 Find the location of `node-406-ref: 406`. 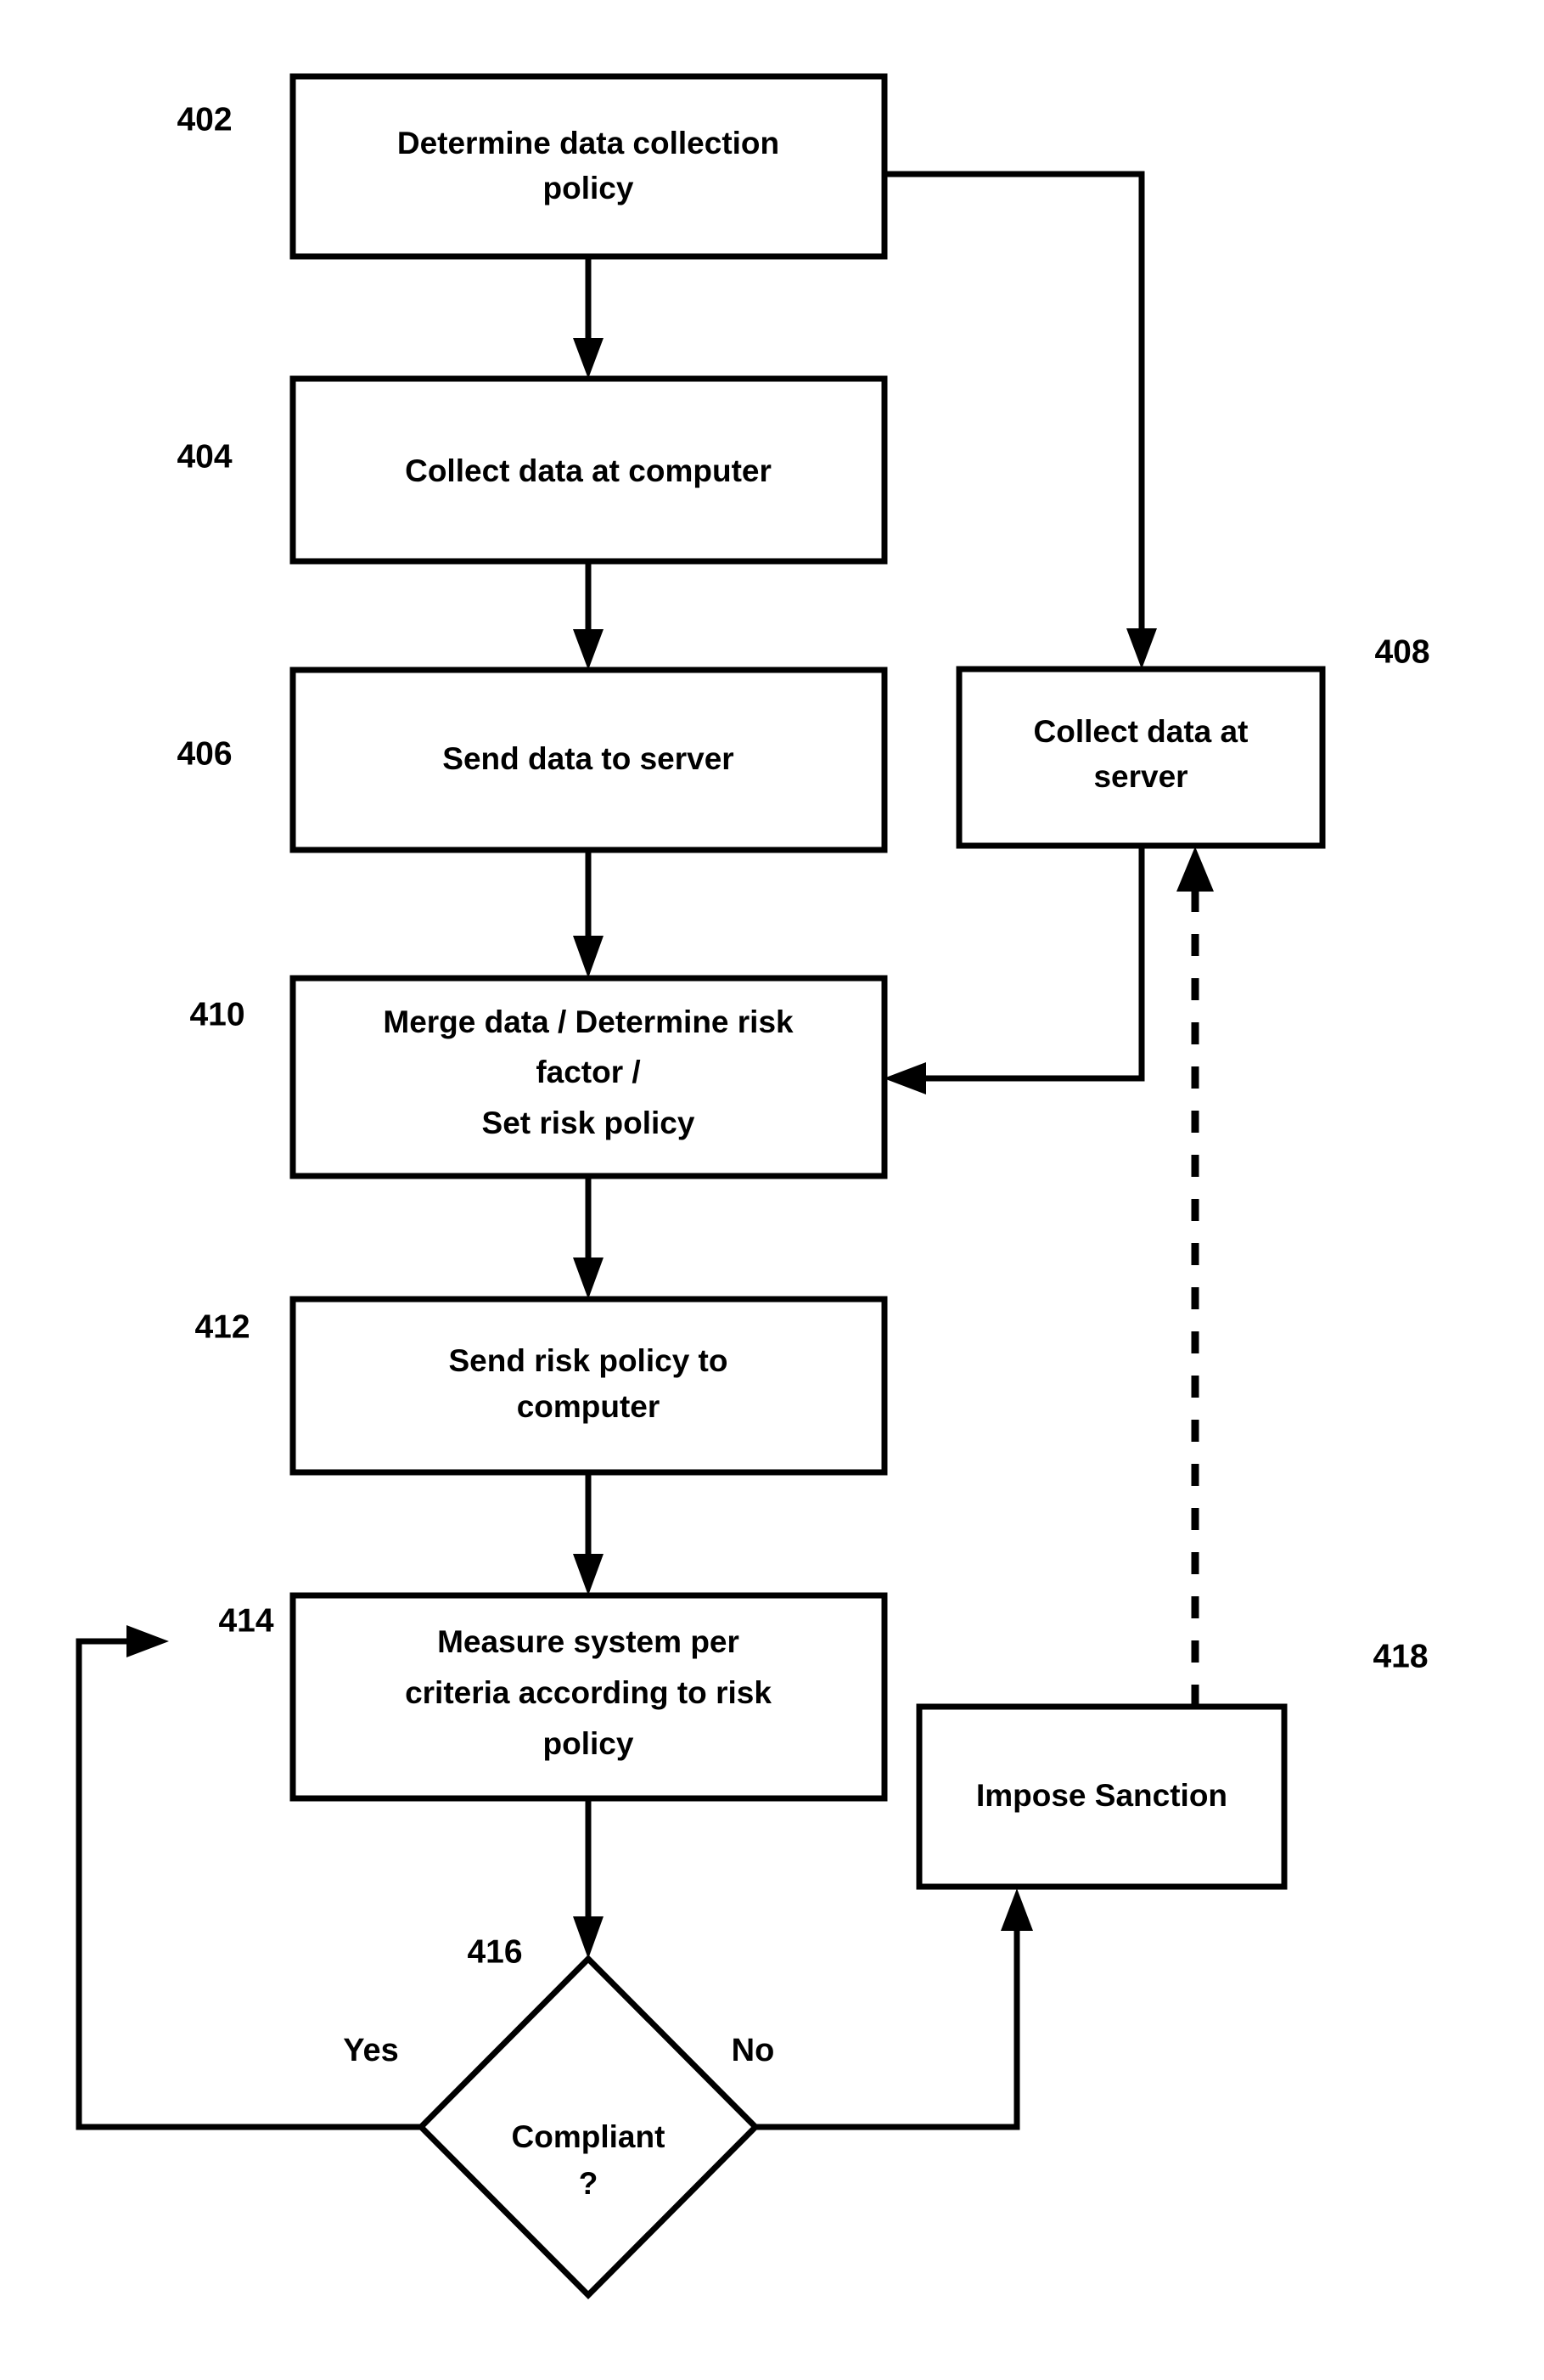

node-406-ref: 406 is located at coordinates (204, 753).